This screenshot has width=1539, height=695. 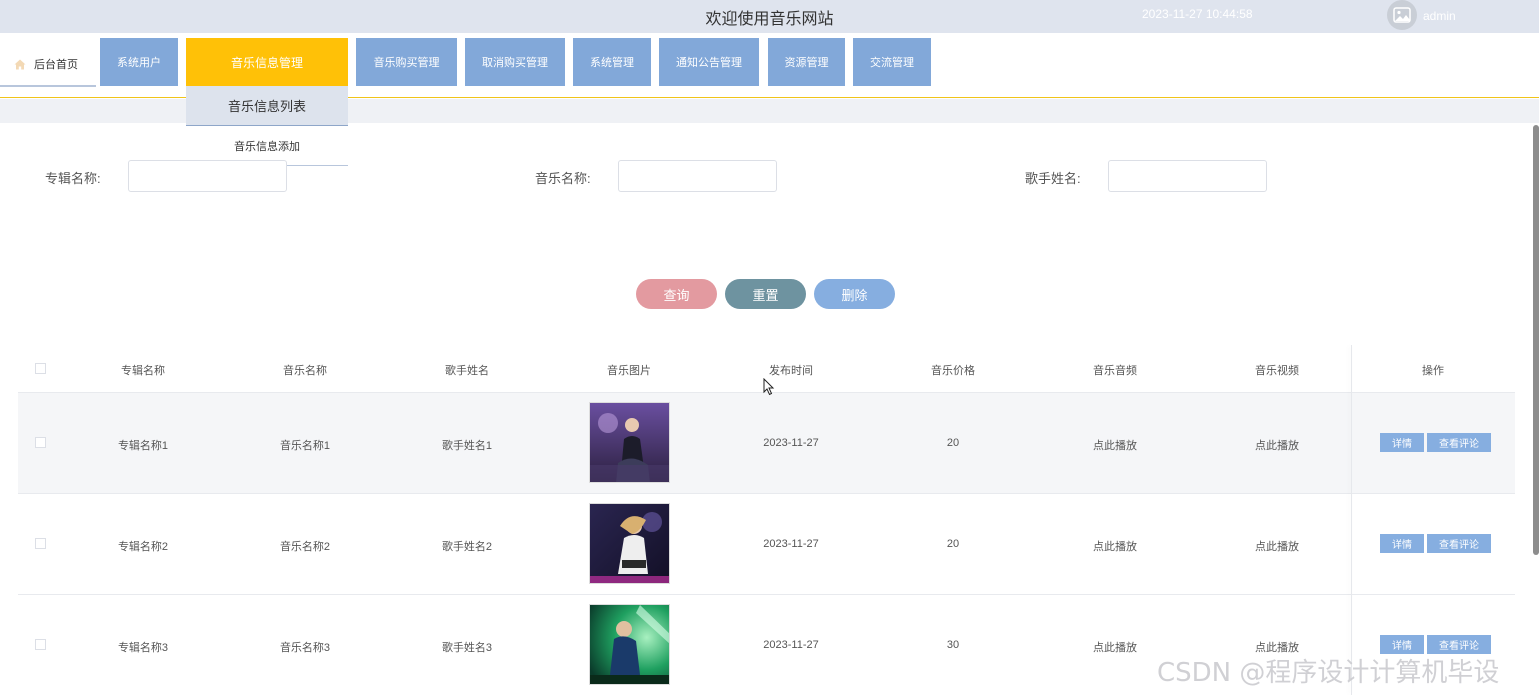 What do you see at coordinates (467, 446) in the screenshot?
I see `cell-singer: 歌手姓名1` at bounding box center [467, 446].